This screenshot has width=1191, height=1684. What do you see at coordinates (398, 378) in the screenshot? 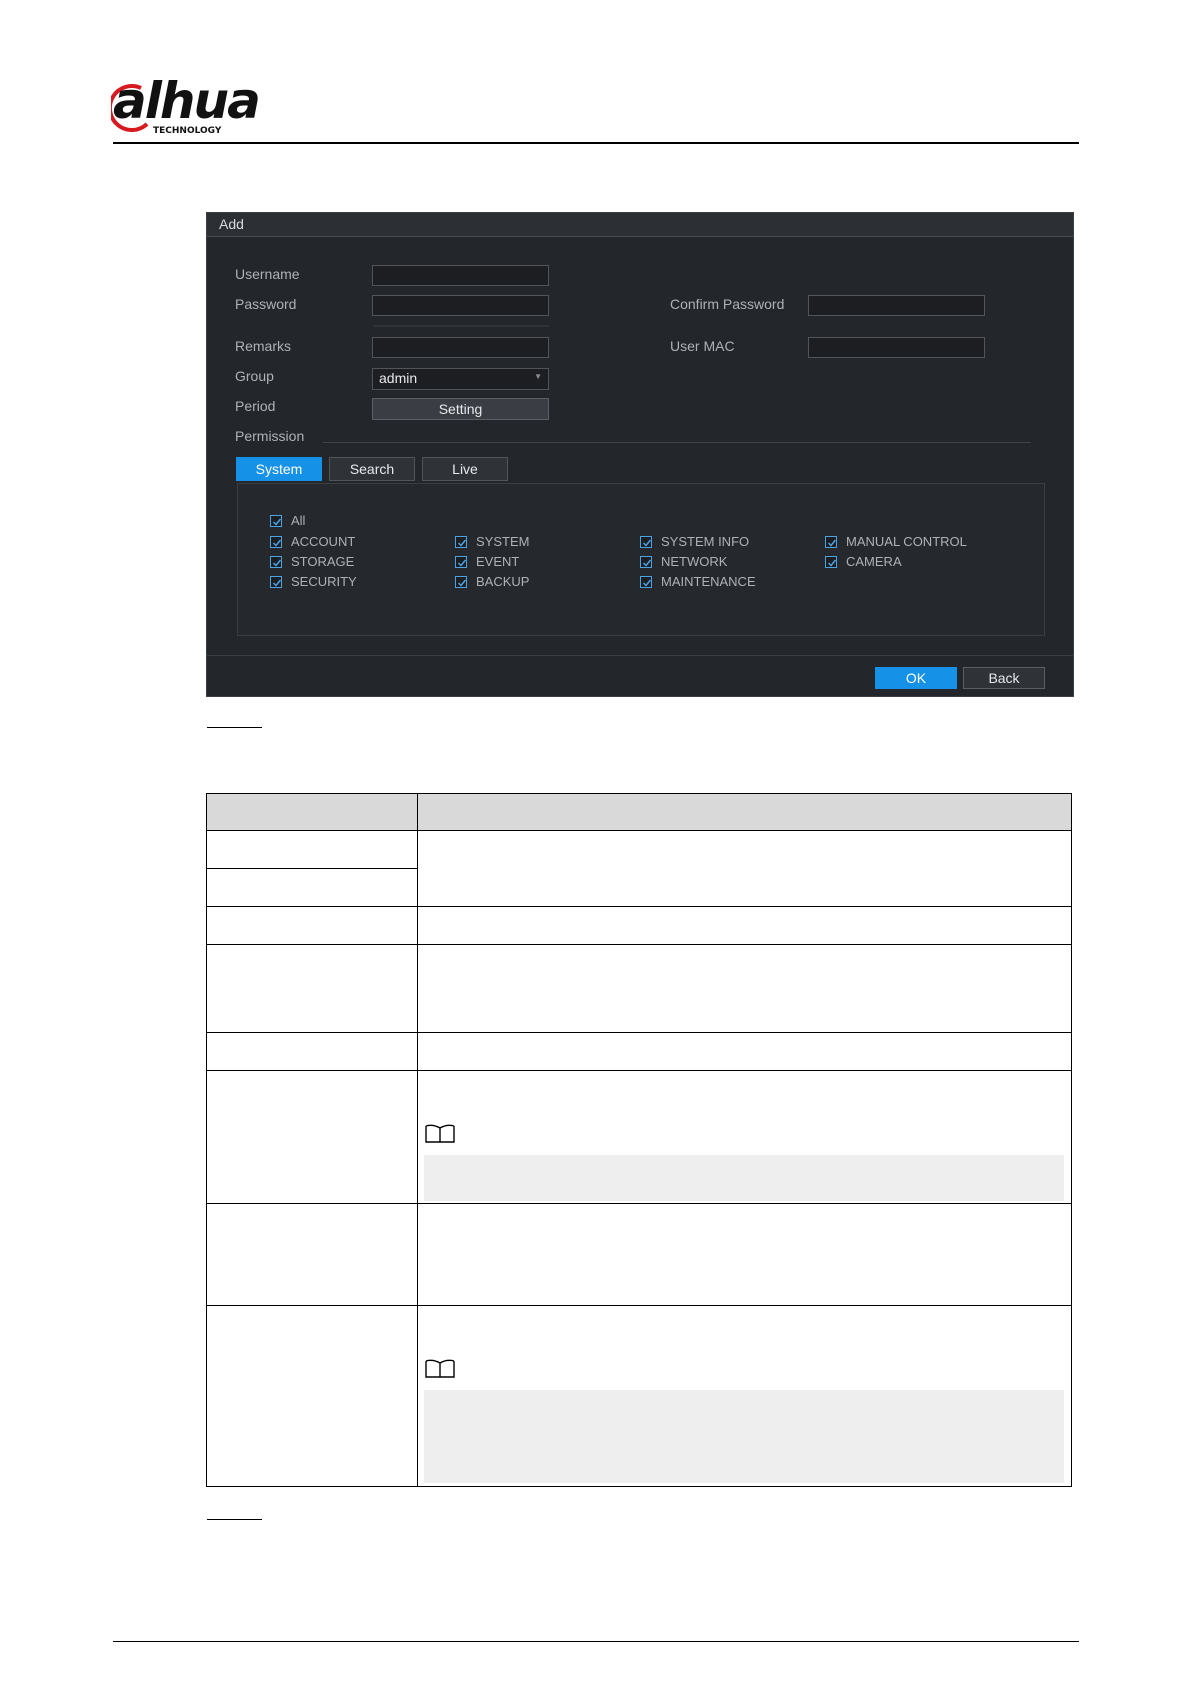
I see `group-select-value: admin` at bounding box center [398, 378].